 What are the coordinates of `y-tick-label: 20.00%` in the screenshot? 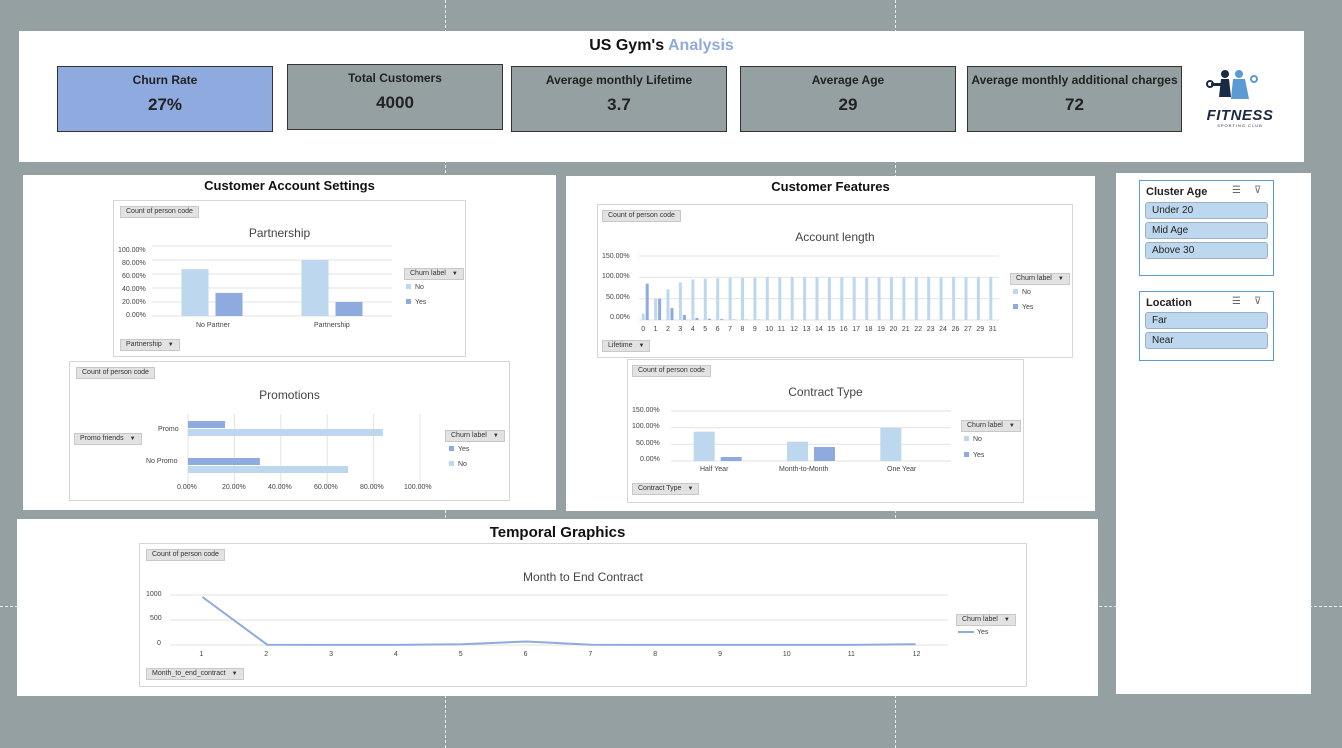 It's located at (134, 302).